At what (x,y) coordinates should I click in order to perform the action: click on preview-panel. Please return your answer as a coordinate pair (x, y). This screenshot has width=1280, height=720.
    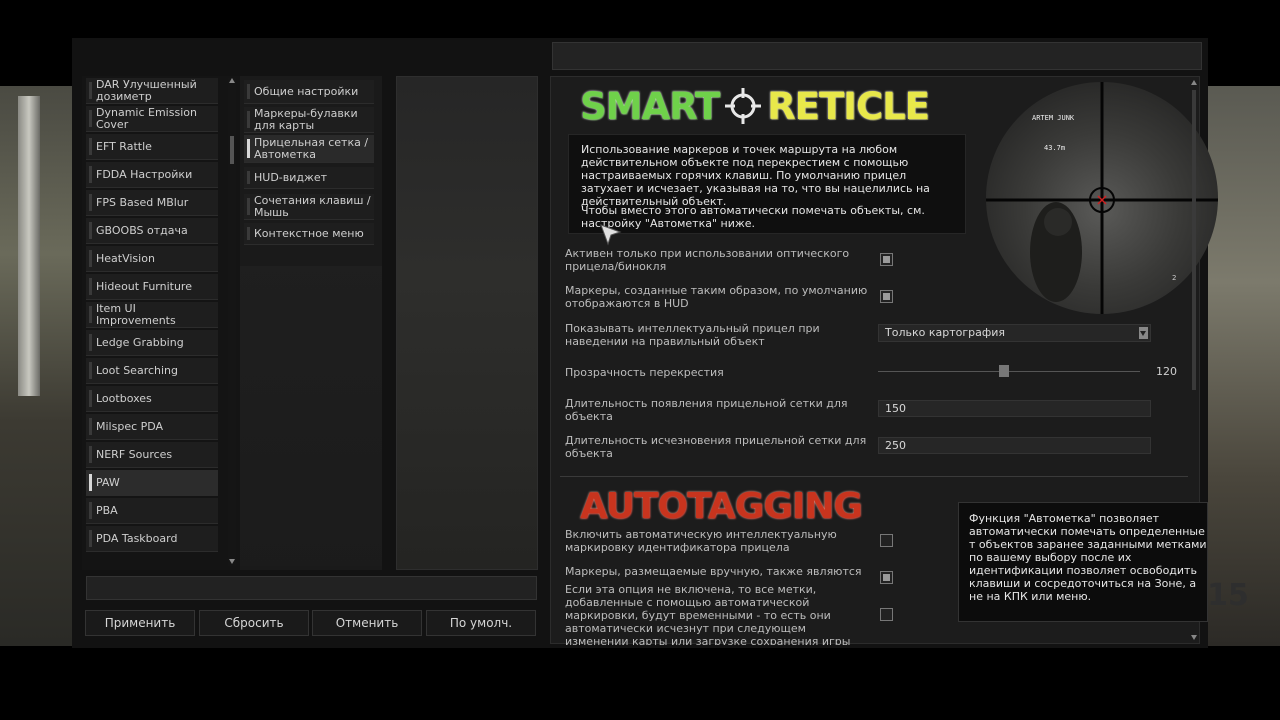
    Looking at the image, I should click on (467, 323).